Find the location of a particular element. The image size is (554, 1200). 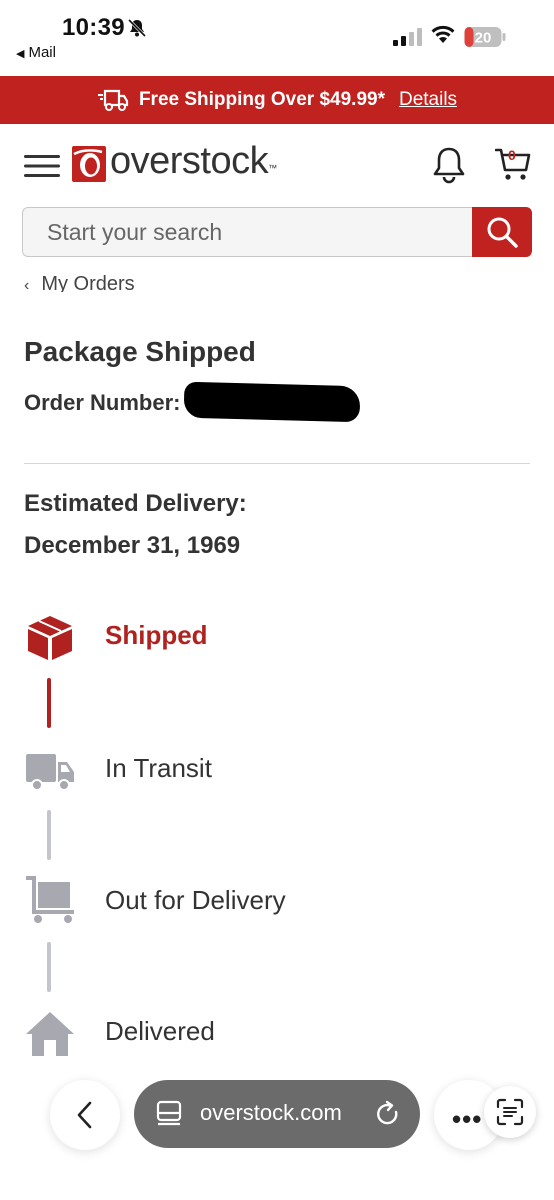

page-menu-icon is located at coordinates (169, 1114).